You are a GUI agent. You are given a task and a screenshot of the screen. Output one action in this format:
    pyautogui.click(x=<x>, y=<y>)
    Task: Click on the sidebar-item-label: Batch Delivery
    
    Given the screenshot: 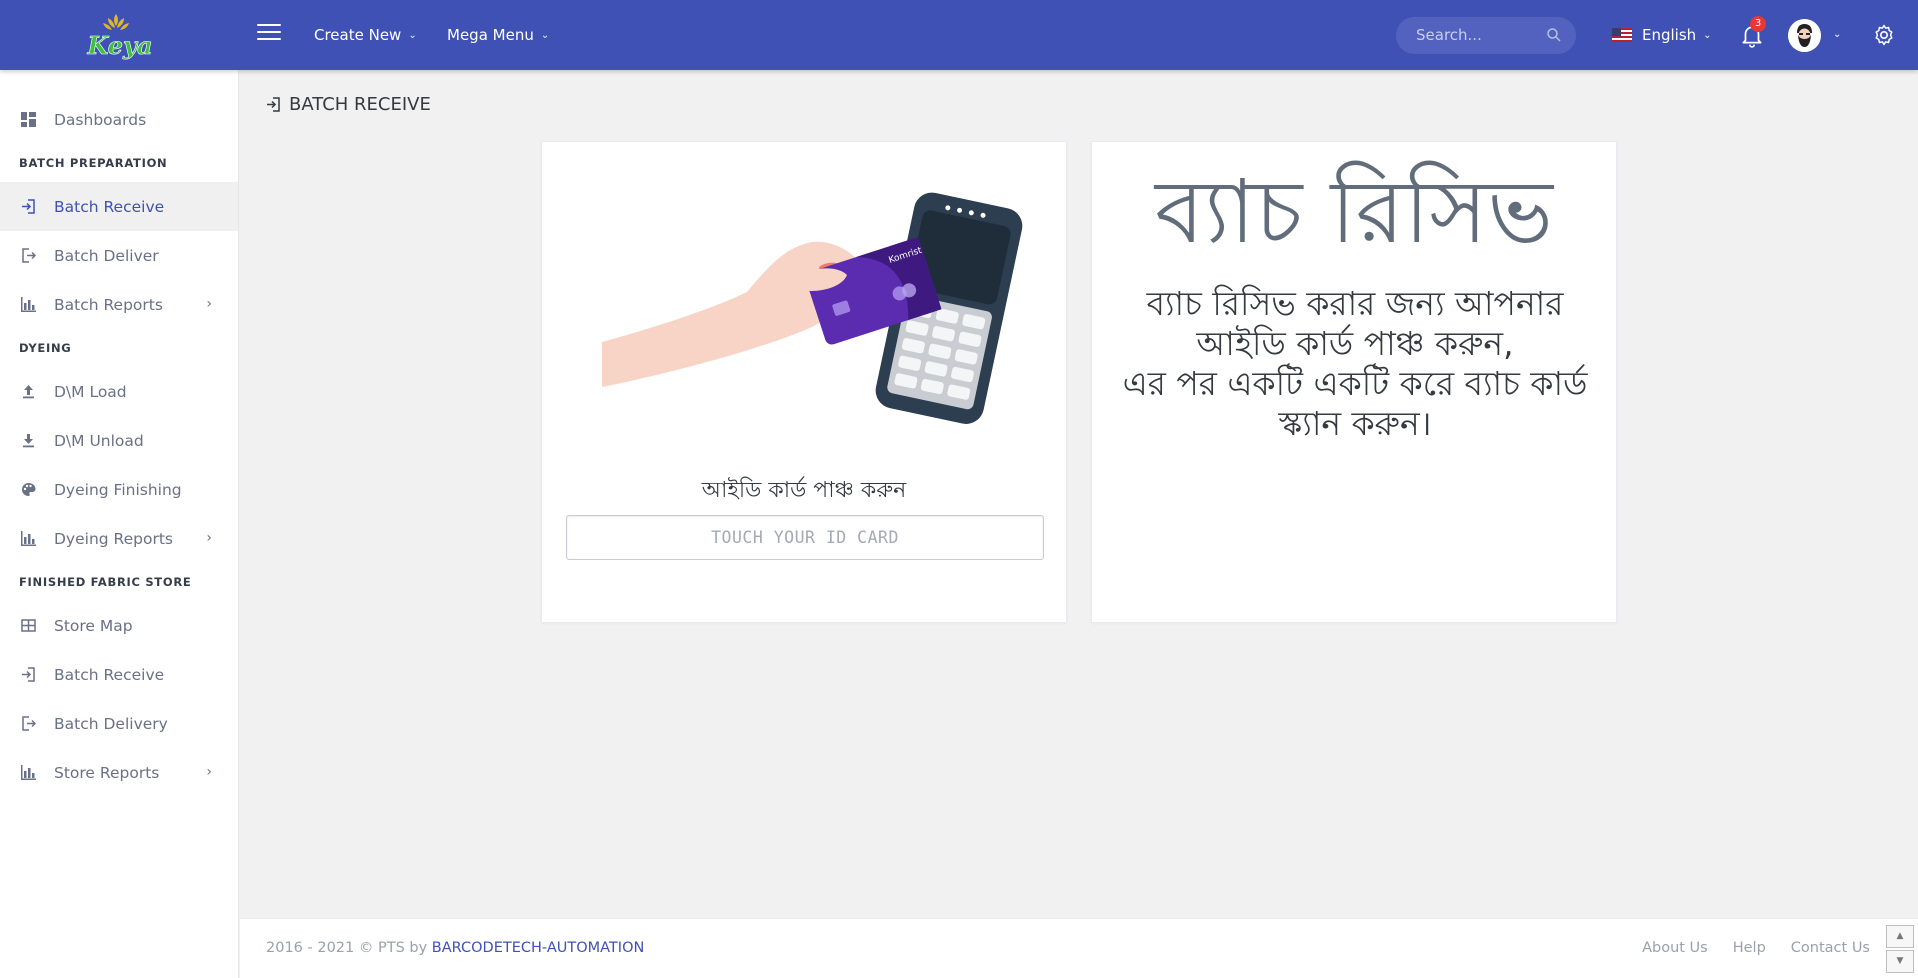 What is the action you would take?
    pyautogui.click(x=111, y=723)
    